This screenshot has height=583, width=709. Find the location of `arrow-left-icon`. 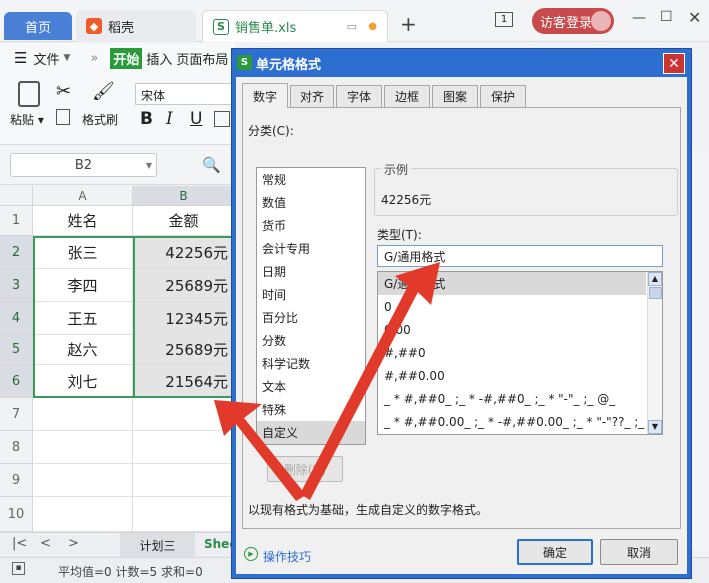

arrow-left-icon is located at coordinates (260, 450).